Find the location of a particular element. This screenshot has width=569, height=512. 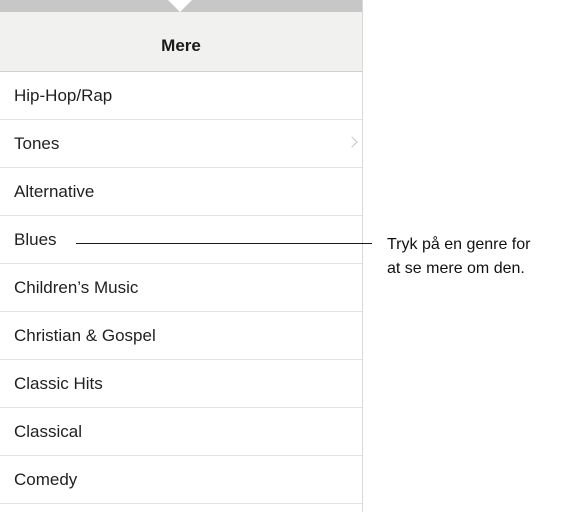

callout-line-2: at se mere om den. is located at coordinates (456, 268).